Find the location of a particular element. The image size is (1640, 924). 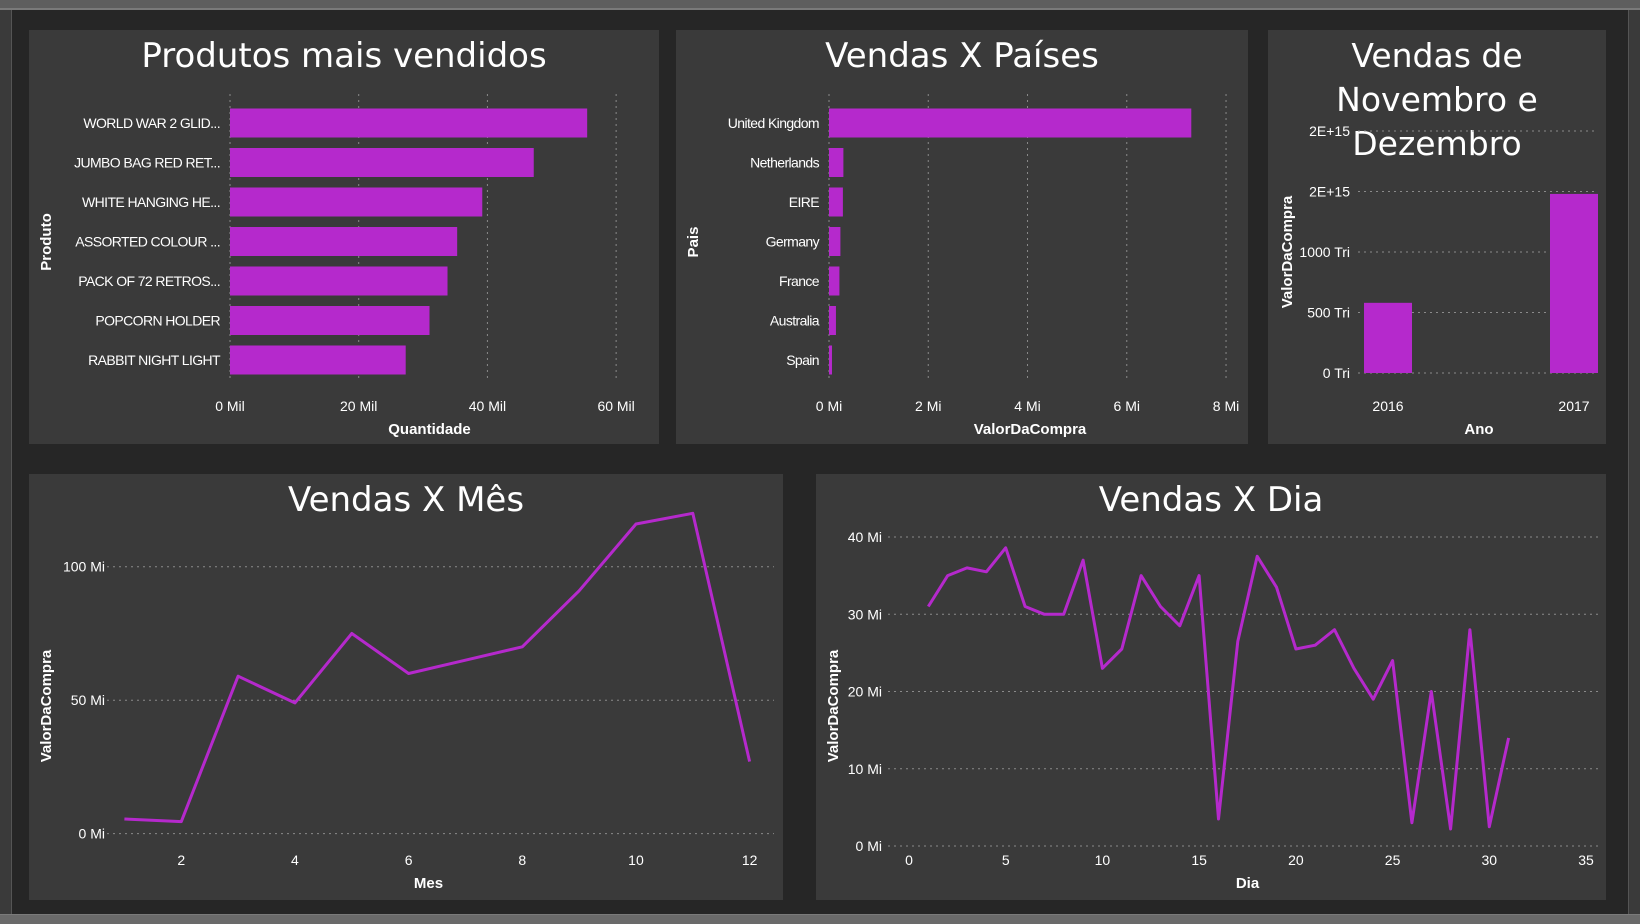

x-tick-label: 5 is located at coordinates (1006, 860).